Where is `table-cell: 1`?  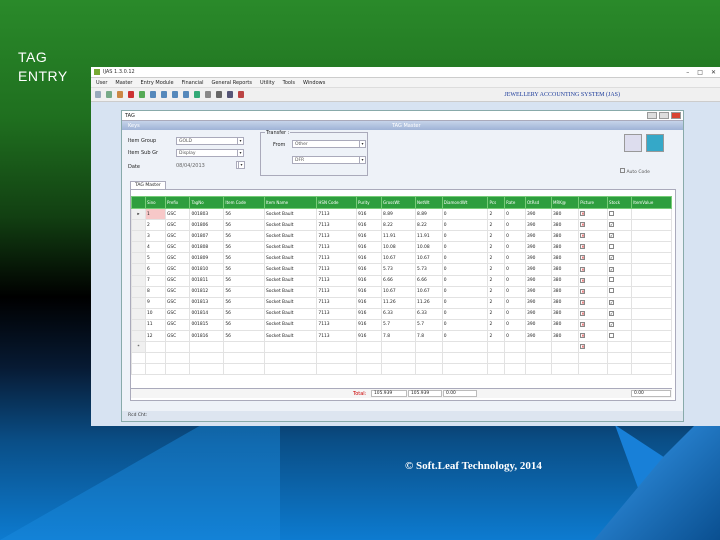
table-cell: 1 is located at coordinates (155, 214).